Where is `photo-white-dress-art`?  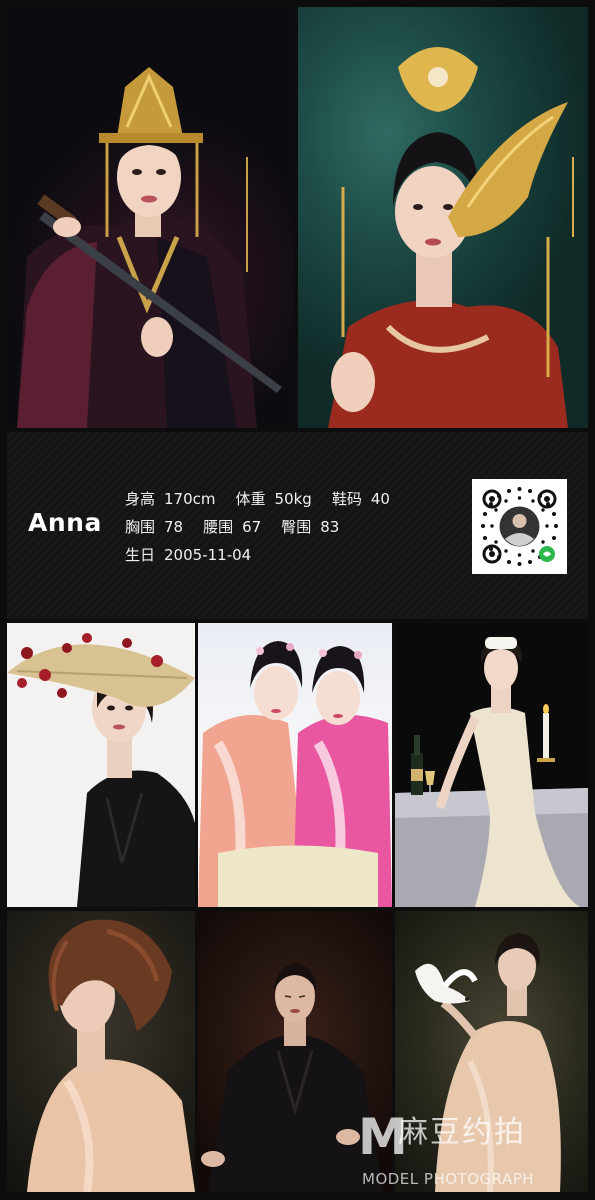
photo-white-dress-art is located at coordinates (491, 771).